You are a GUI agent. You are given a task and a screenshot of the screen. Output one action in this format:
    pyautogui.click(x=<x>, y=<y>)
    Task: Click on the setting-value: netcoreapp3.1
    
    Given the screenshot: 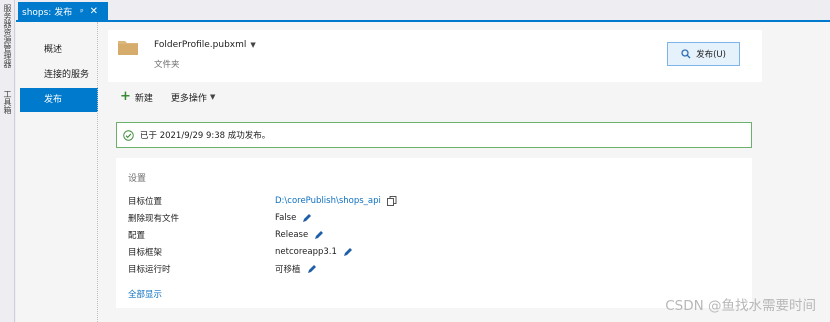 What is the action you would take?
    pyautogui.click(x=306, y=251)
    